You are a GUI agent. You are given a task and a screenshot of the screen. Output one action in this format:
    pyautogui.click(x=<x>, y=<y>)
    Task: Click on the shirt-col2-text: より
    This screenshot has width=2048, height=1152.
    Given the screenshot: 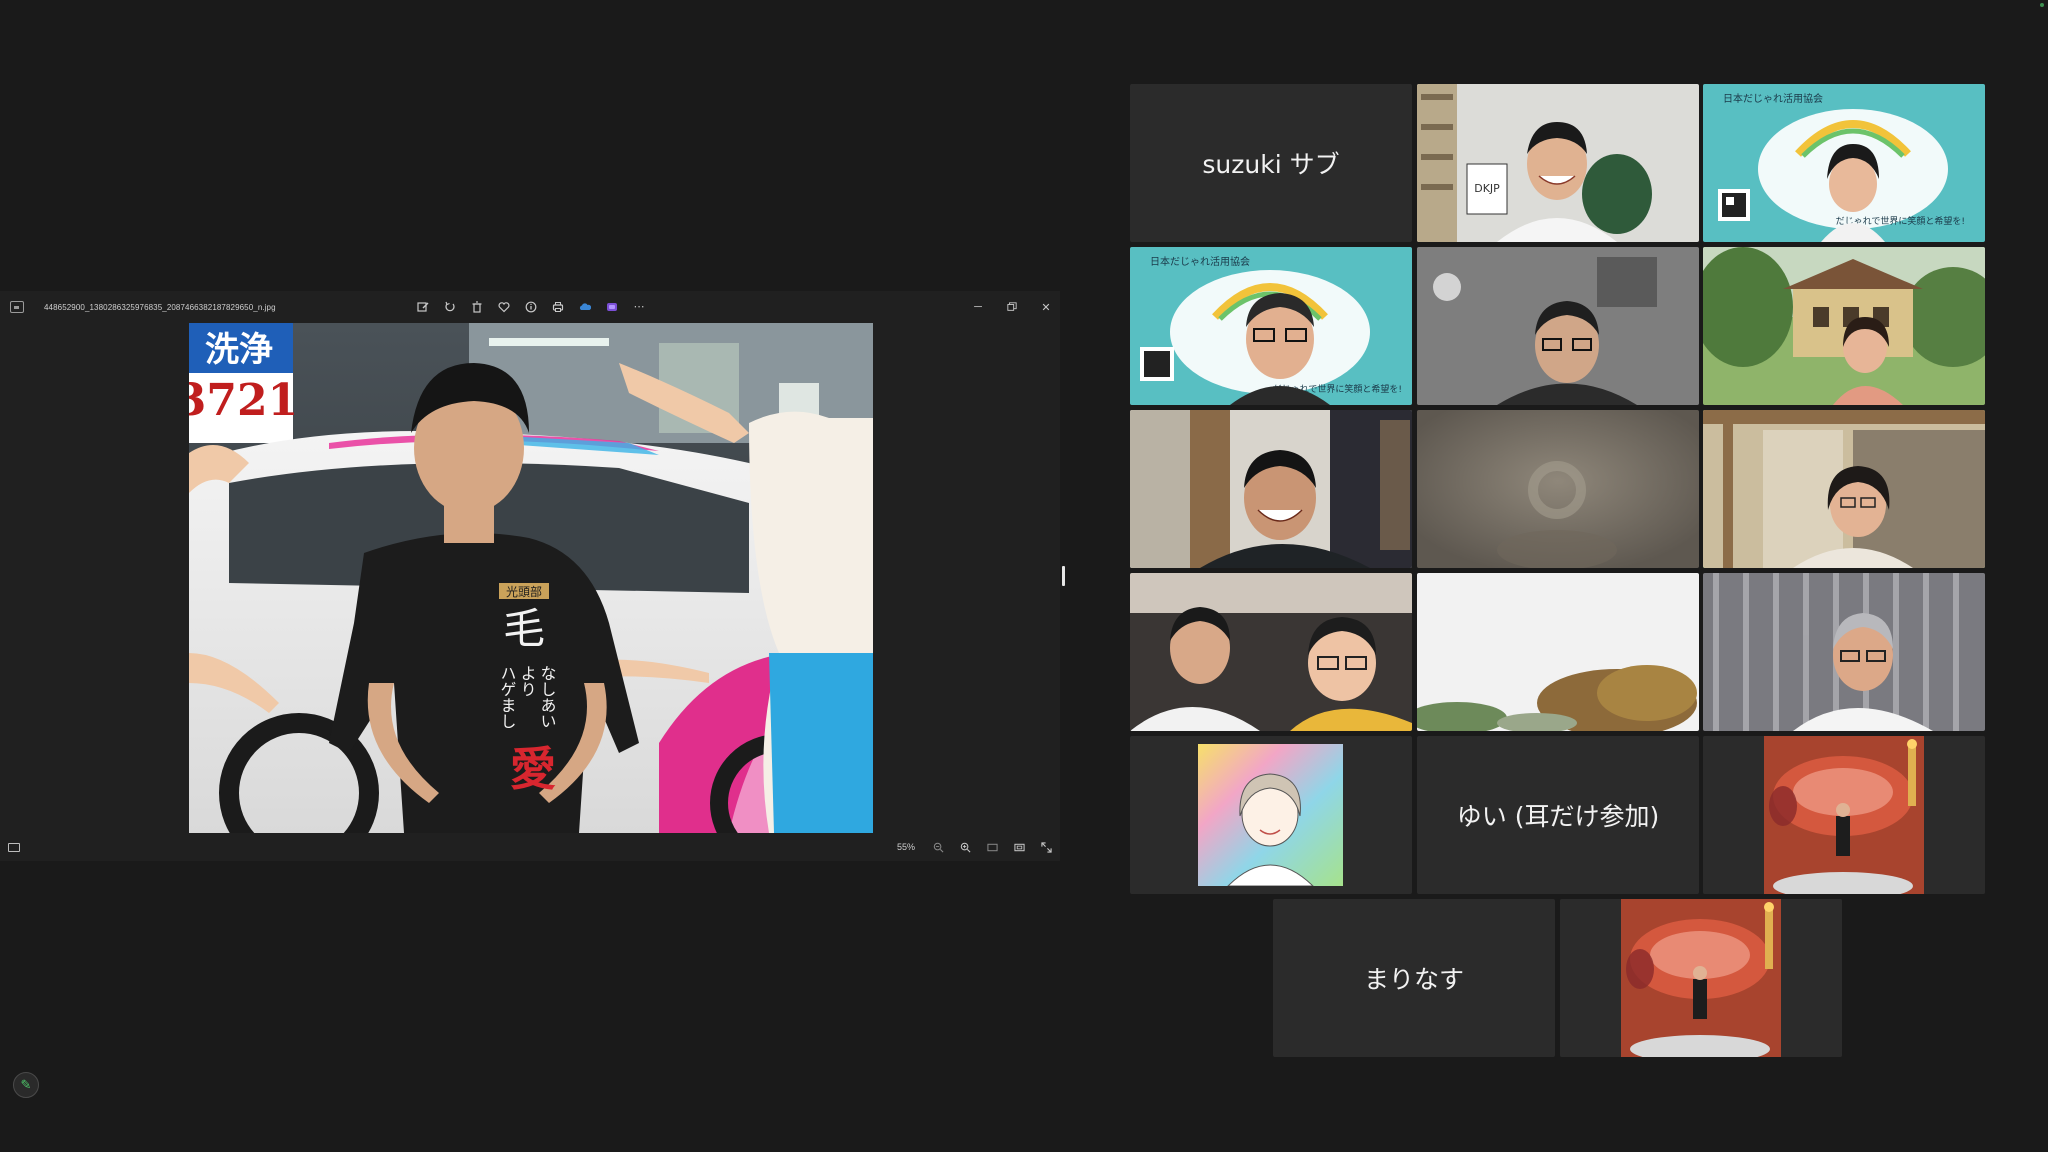 What is the action you would take?
    pyautogui.click(x=527, y=681)
    